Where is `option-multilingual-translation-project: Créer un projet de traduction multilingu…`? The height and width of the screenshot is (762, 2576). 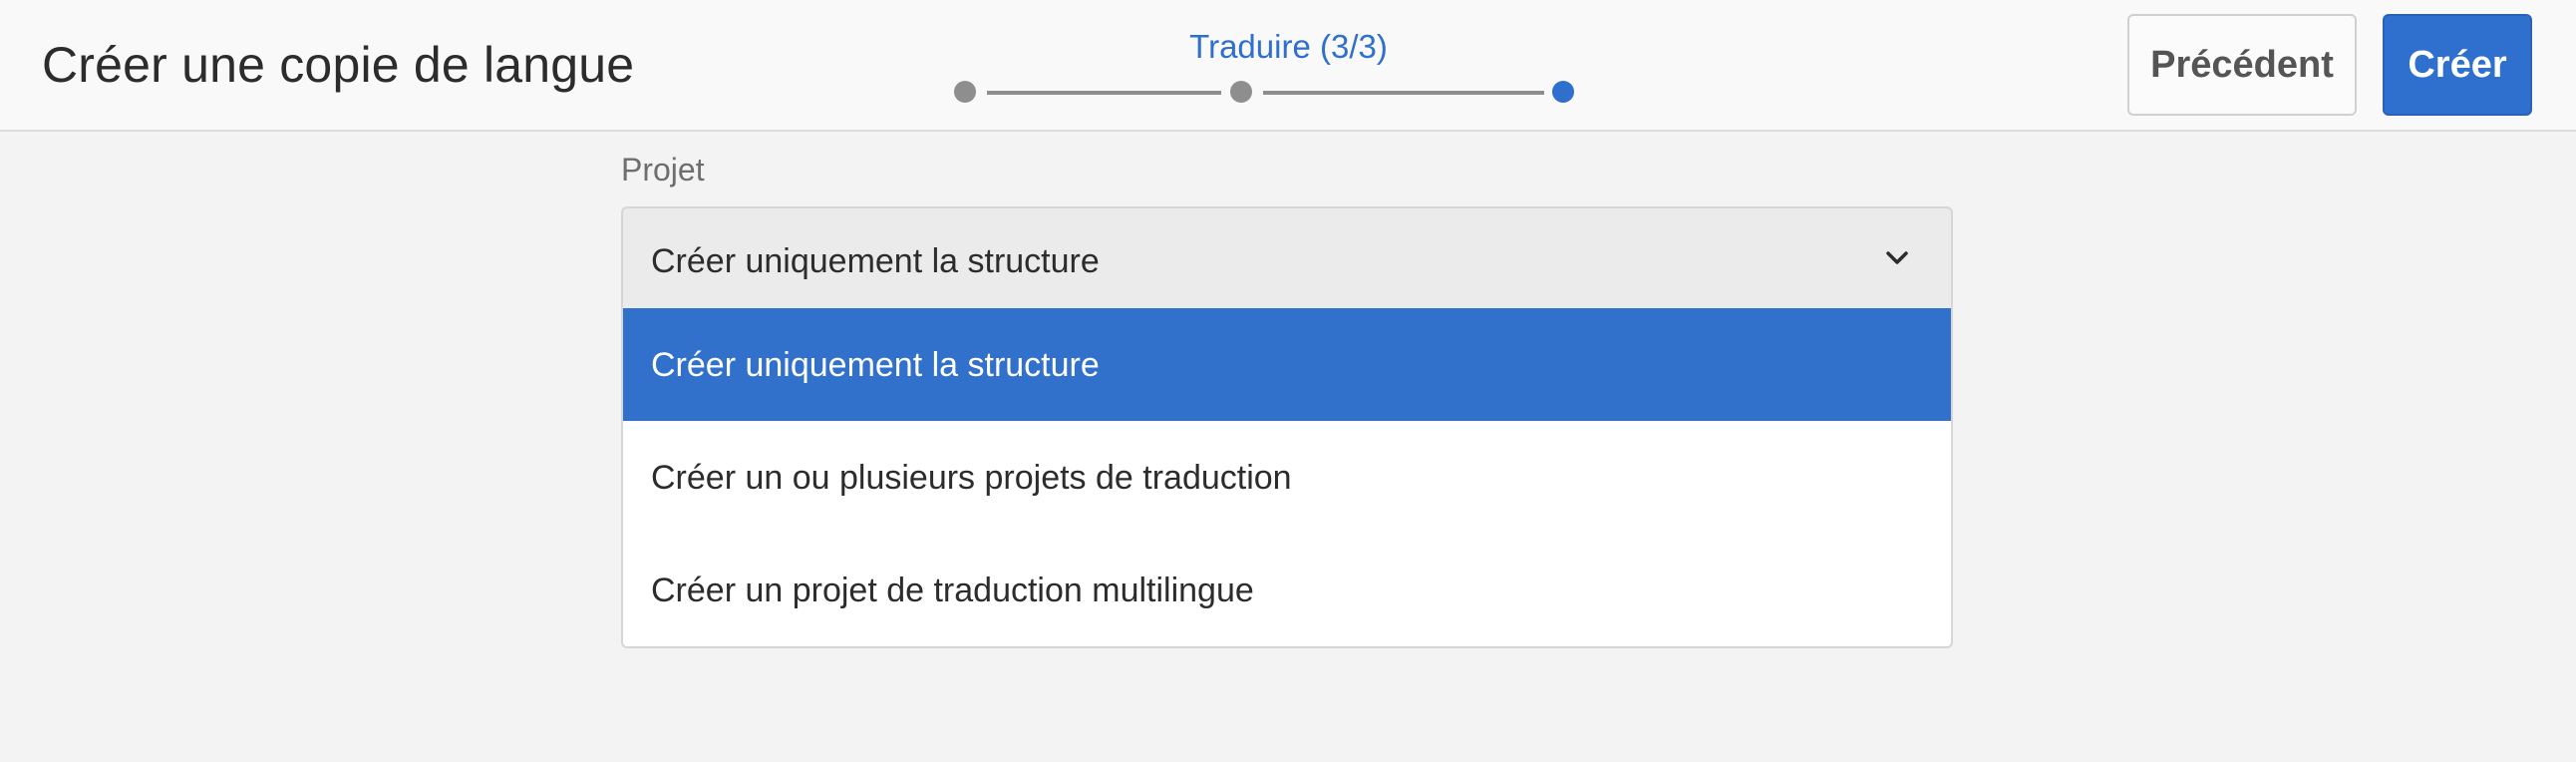 option-multilingual-translation-project: Créer un projet de traduction multilingu… is located at coordinates (1287, 590).